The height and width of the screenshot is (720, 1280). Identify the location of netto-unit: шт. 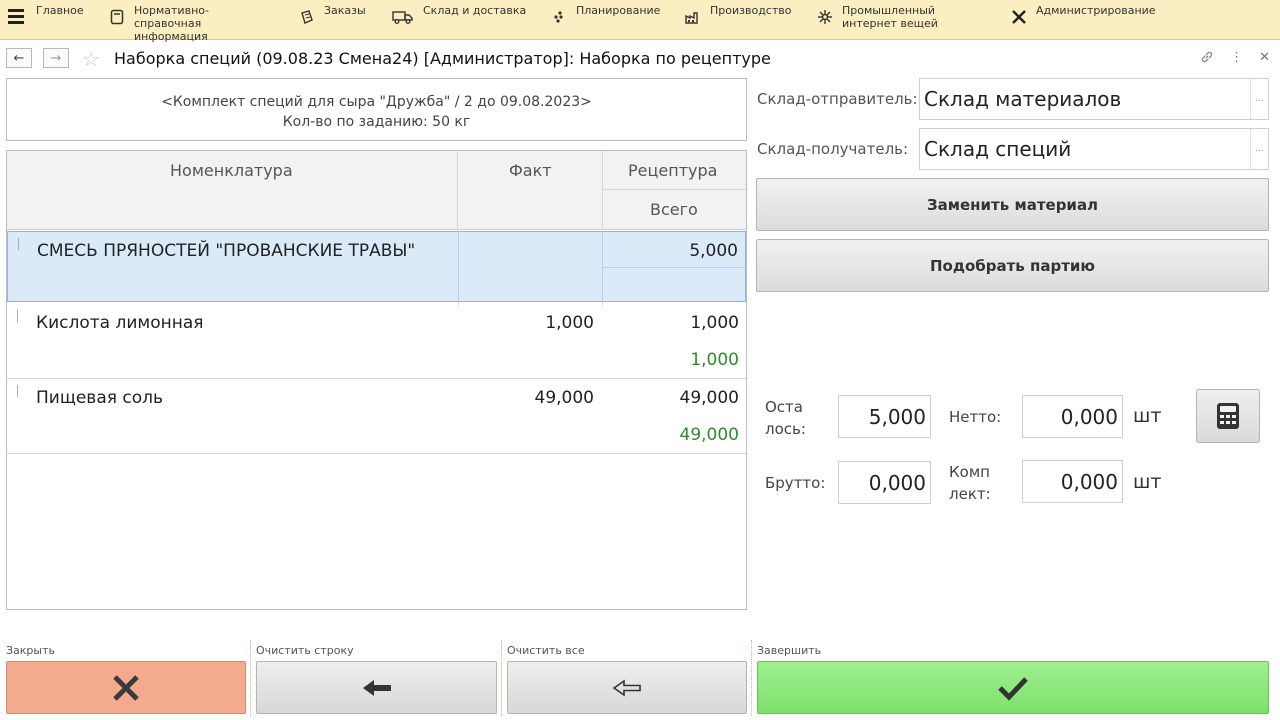
(1147, 416).